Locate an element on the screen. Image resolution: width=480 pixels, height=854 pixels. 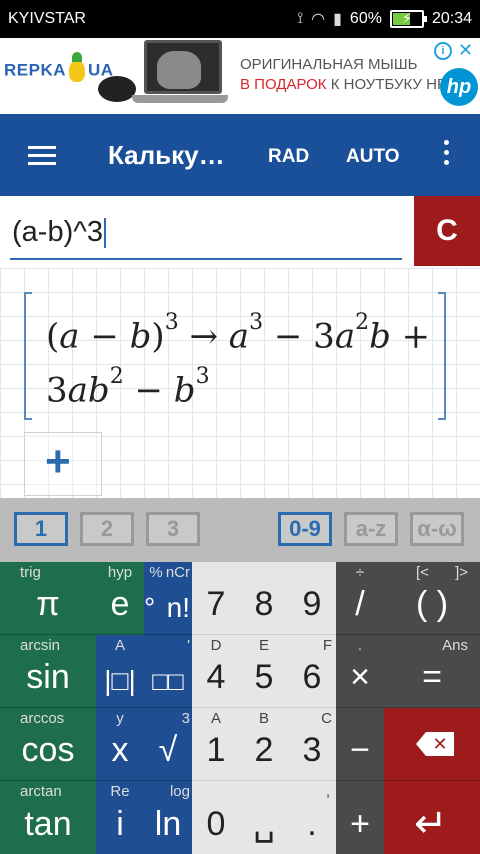
key-space: ␣ is located at coordinates (264, 817).